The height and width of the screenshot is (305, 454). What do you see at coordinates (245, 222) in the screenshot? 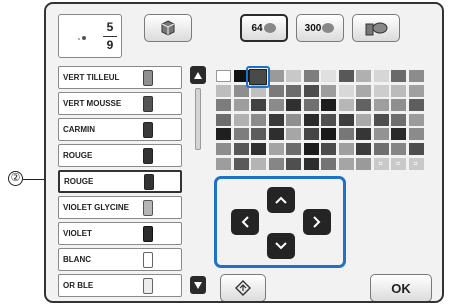
I see `move-left-button` at bounding box center [245, 222].